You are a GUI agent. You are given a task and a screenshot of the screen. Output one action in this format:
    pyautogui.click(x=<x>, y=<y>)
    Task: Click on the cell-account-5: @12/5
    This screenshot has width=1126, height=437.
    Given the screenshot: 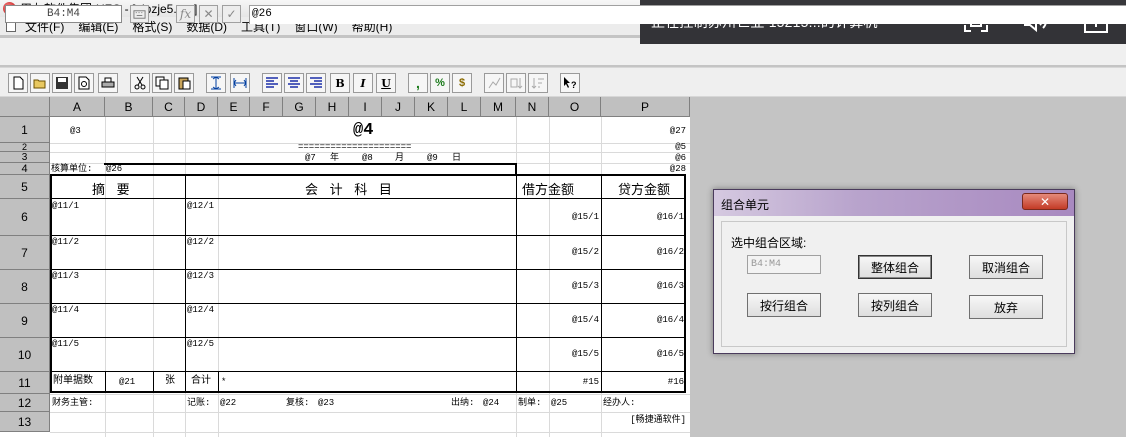 What is the action you would take?
    pyautogui.click(x=200, y=344)
    